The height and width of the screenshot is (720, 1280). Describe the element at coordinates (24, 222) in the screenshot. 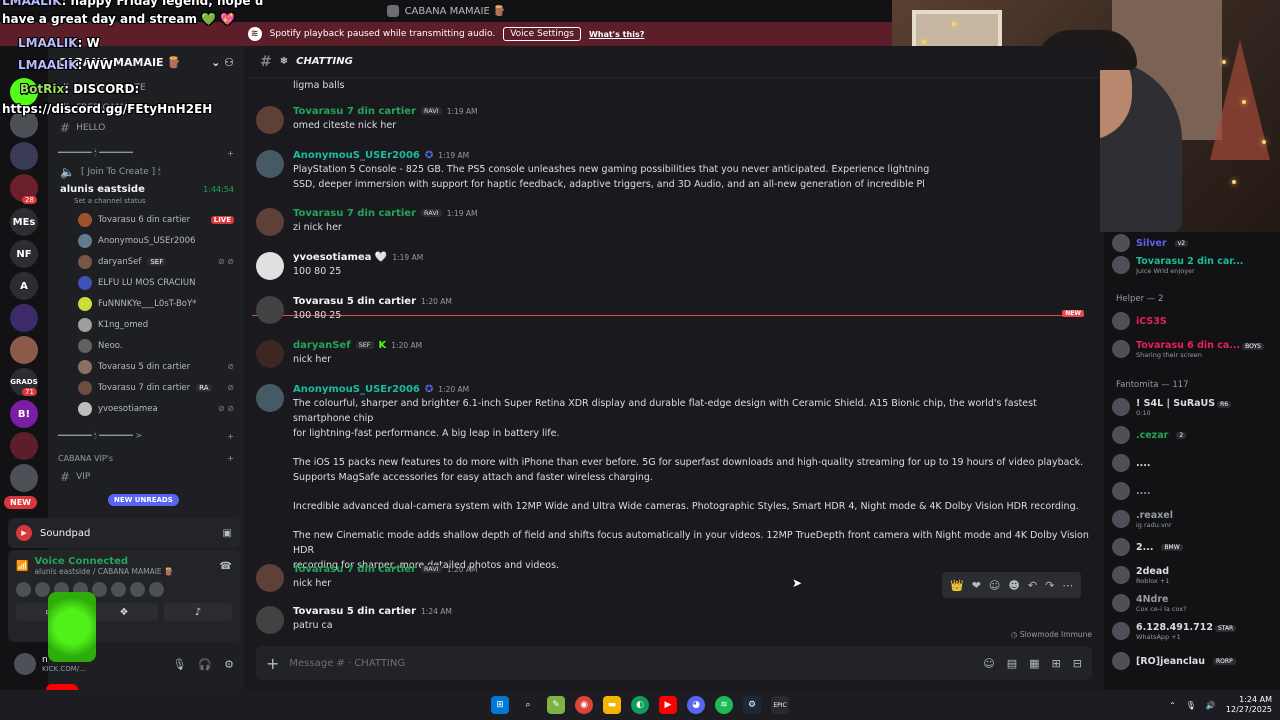

I see `server-mes: MEs` at that location.